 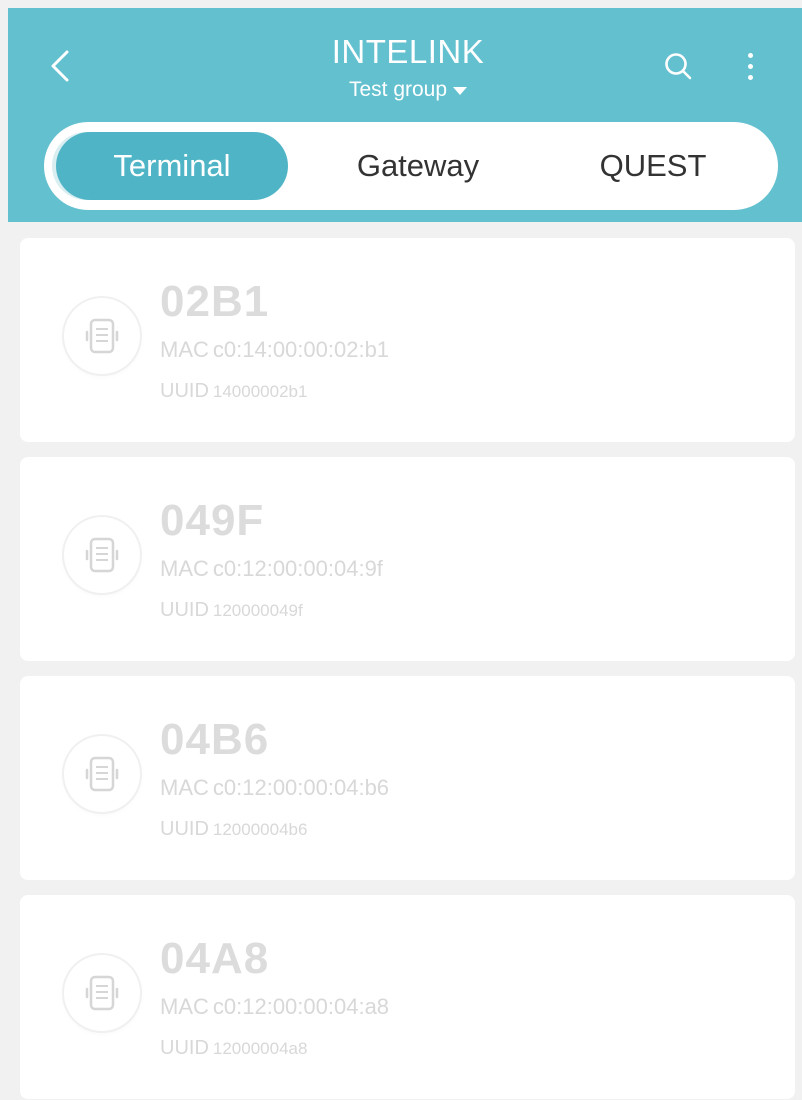 I want to click on mac-value: c0:12:00:00:04:b6, so click(x=301, y=787).